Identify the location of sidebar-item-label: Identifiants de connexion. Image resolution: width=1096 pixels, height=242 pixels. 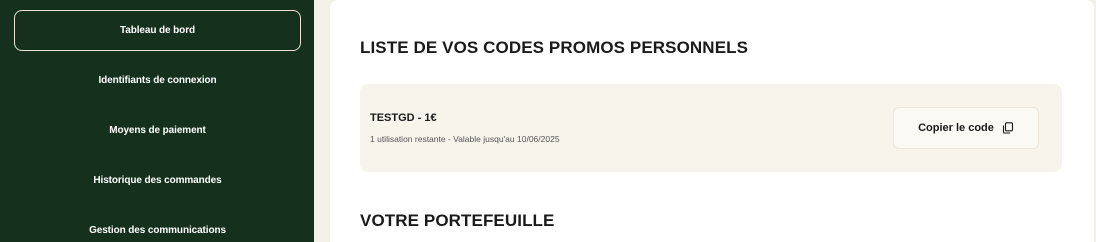
(157, 80).